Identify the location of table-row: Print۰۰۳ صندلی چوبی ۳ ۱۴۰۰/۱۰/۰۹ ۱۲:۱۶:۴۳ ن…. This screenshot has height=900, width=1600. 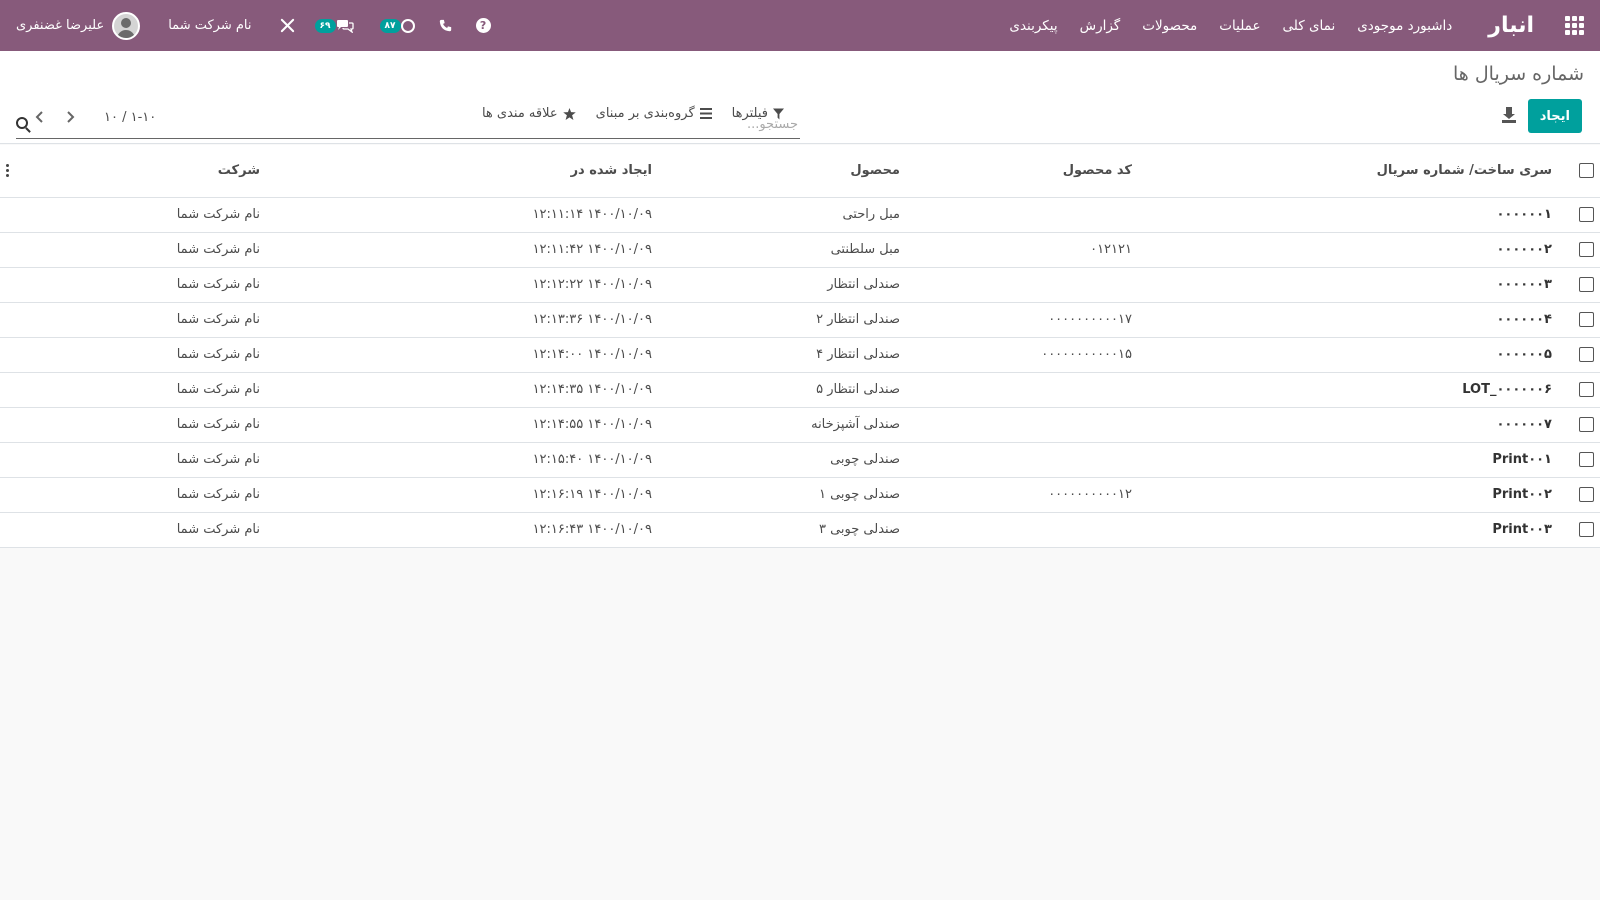
(800, 530).